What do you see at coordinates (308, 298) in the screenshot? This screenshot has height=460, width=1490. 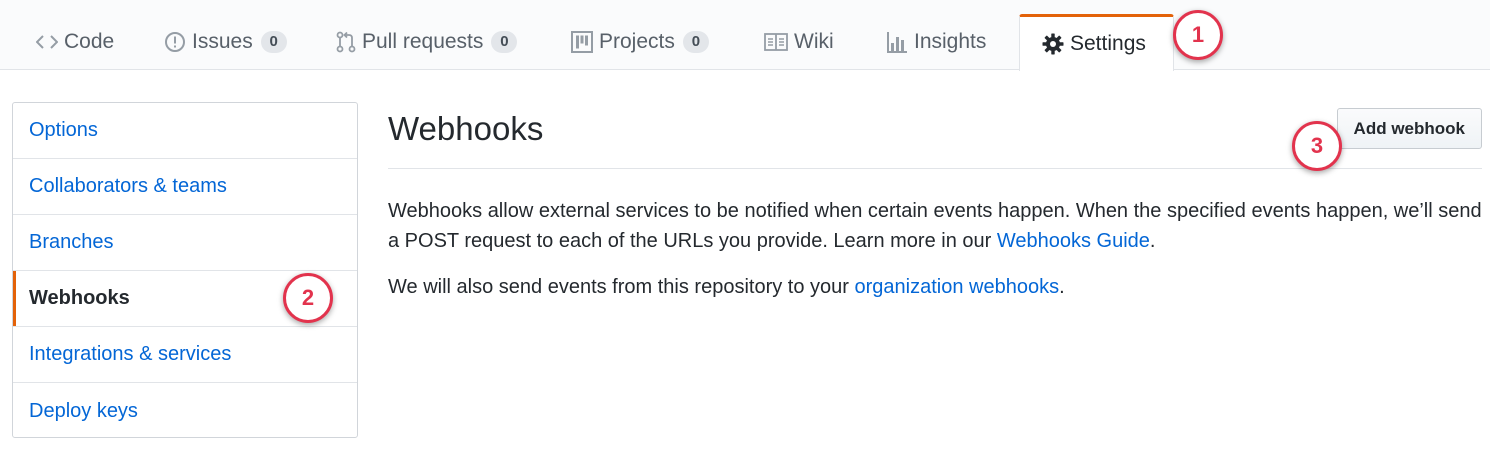 I see `annotation-badge-2: 2` at bounding box center [308, 298].